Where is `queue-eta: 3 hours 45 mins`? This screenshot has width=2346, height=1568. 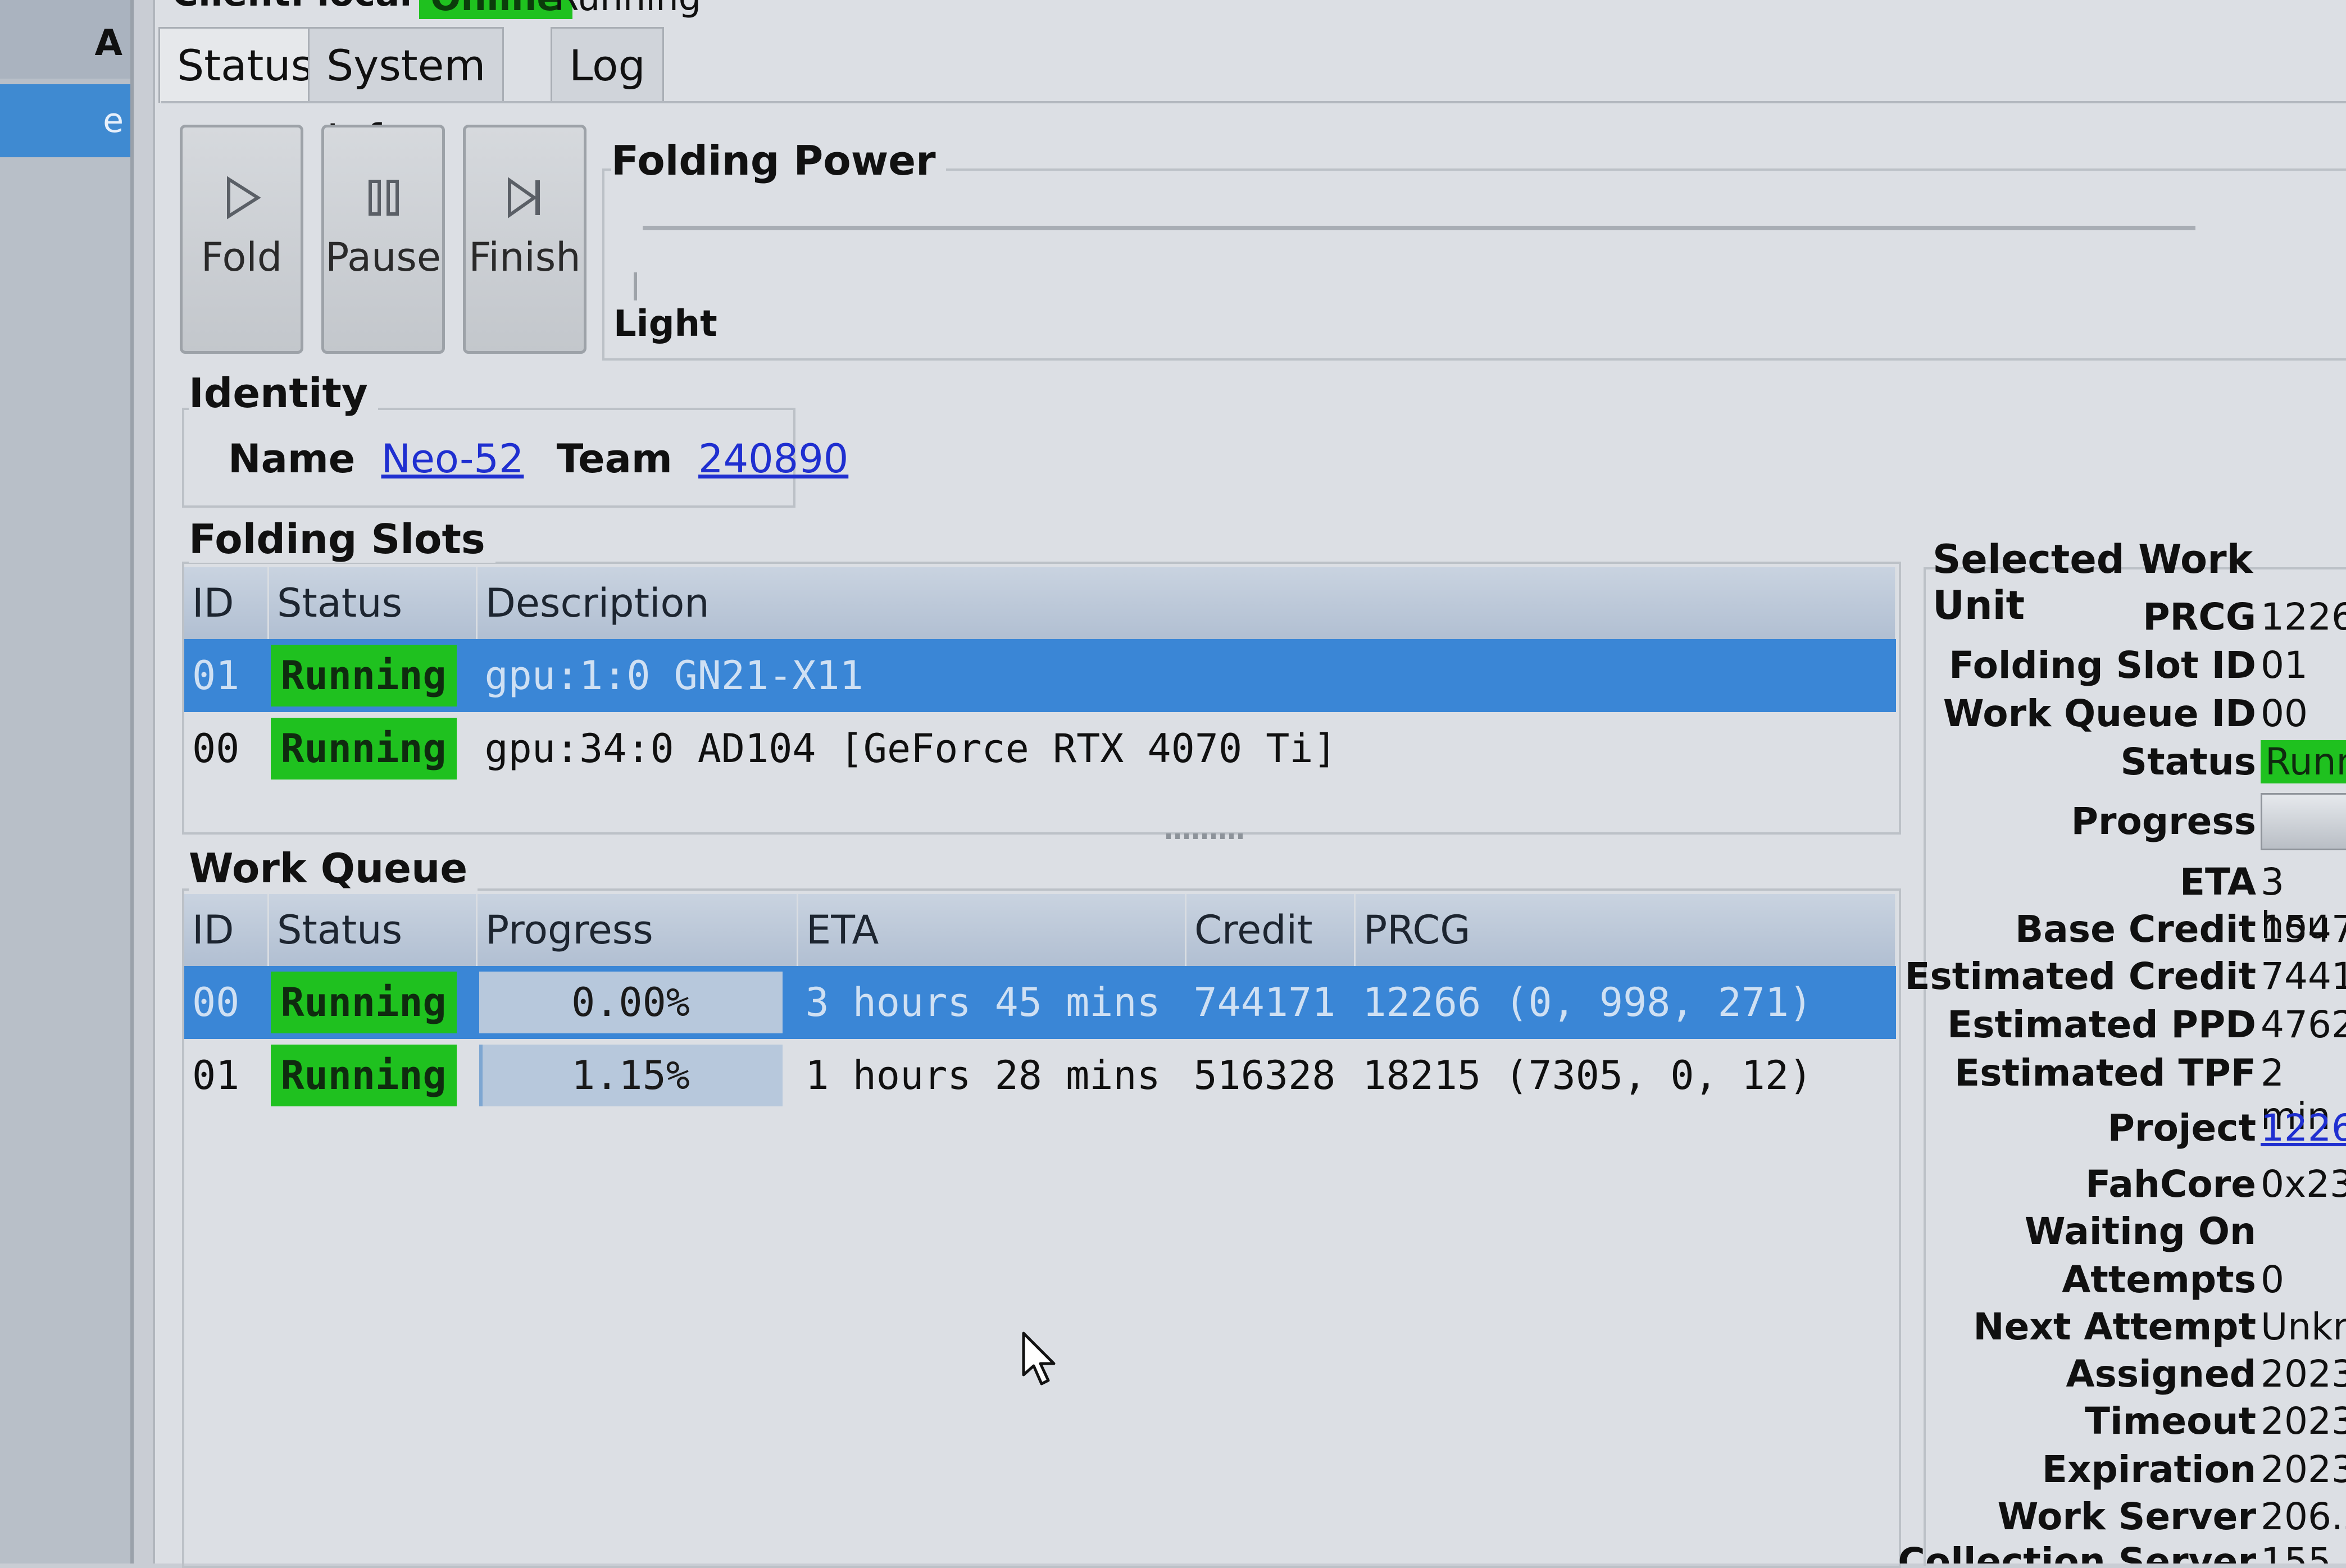
queue-eta: 3 hours 45 mins is located at coordinates (991, 1002).